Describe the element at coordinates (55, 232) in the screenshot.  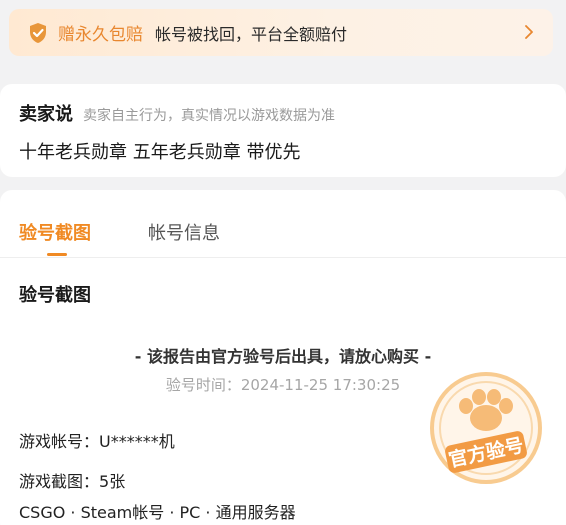
I see `tab-verify-screenshots: 验号截图` at that location.